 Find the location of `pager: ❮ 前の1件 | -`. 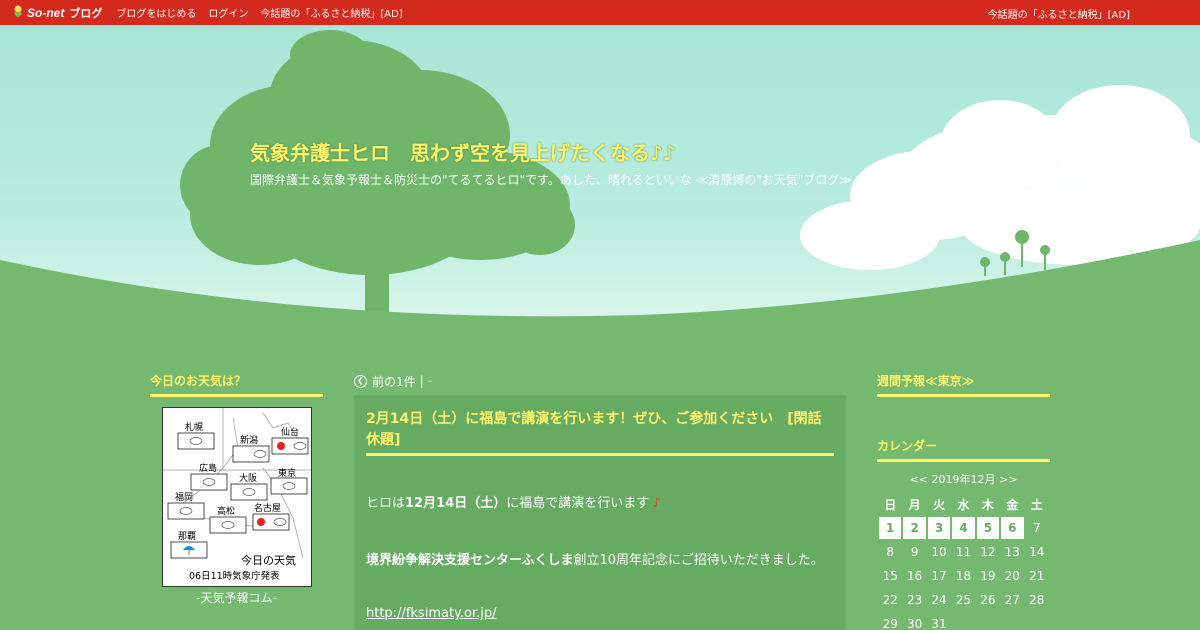

pager: ❮ 前の1件 | - is located at coordinates (600, 381).